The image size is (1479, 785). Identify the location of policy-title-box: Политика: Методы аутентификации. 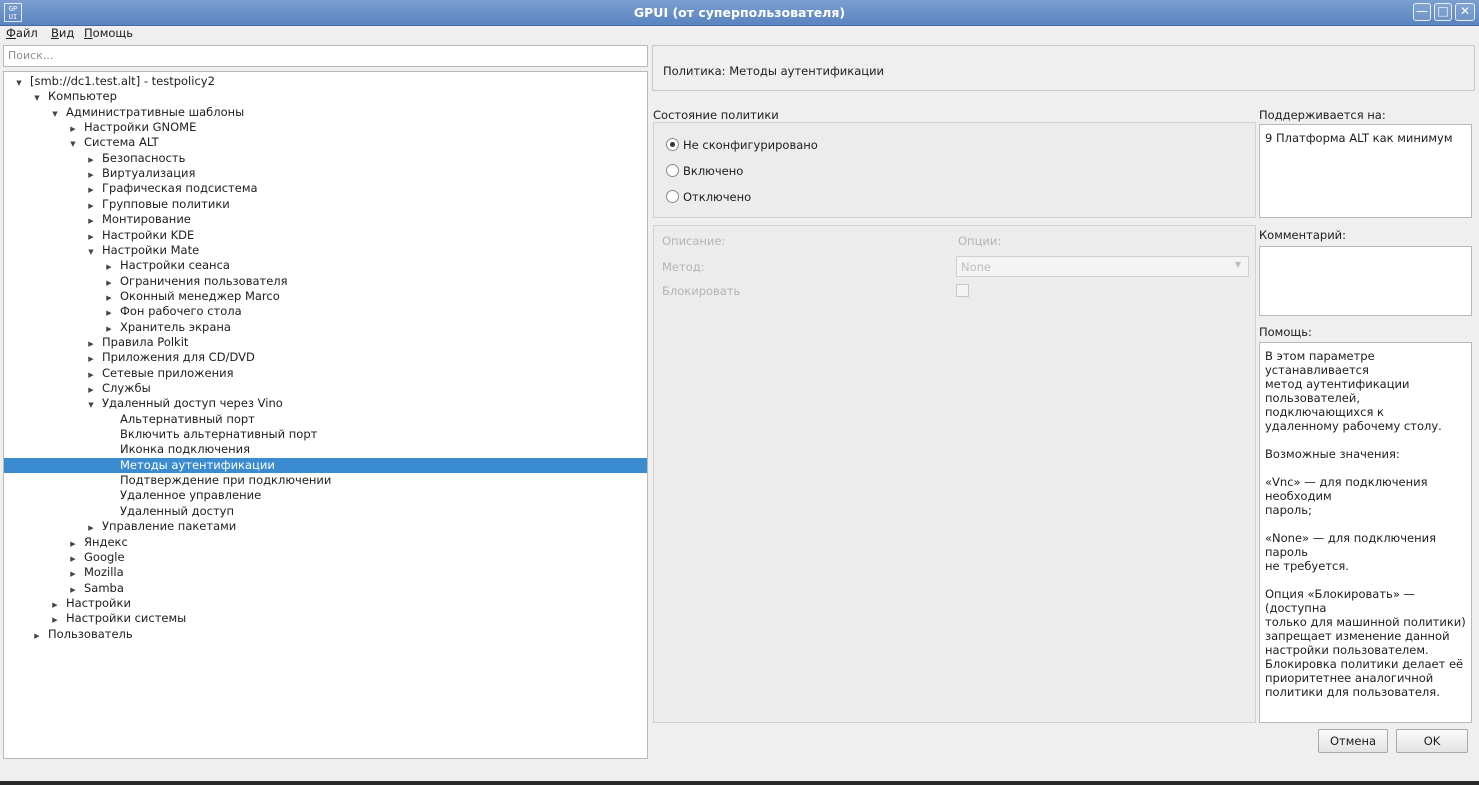
(1063, 68).